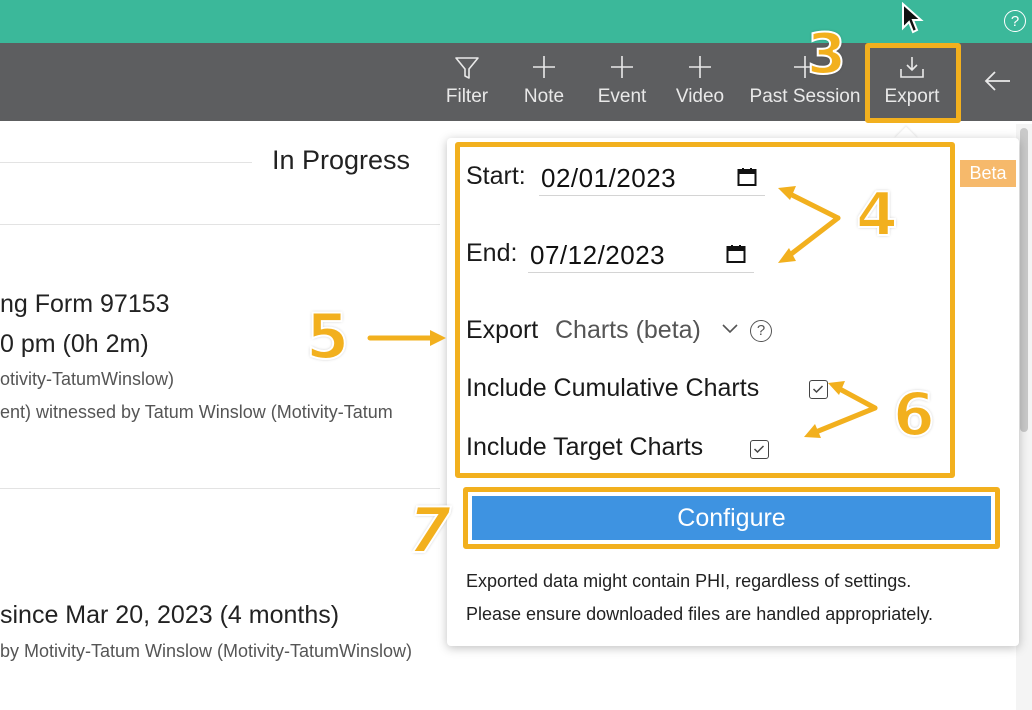  What do you see at coordinates (438, 338) in the screenshot?
I see `arrowhead` at bounding box center [438, 338].